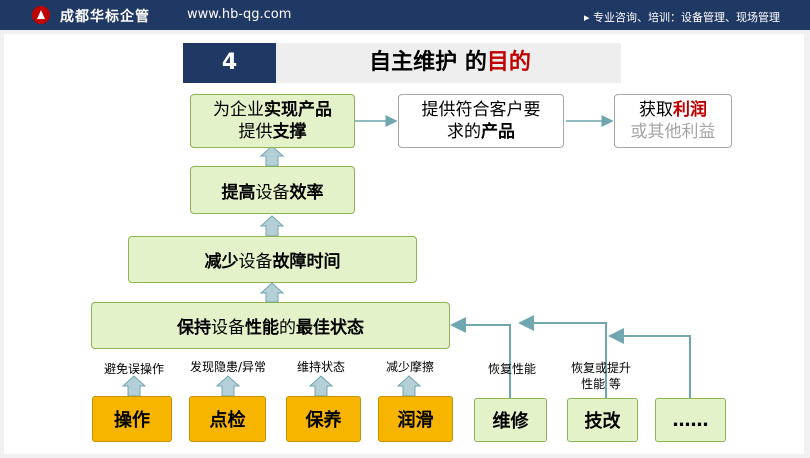  Describe the element at coordinates (272, 156) in the screenshot. I see `arrow-efficiency-to-support` at that location.